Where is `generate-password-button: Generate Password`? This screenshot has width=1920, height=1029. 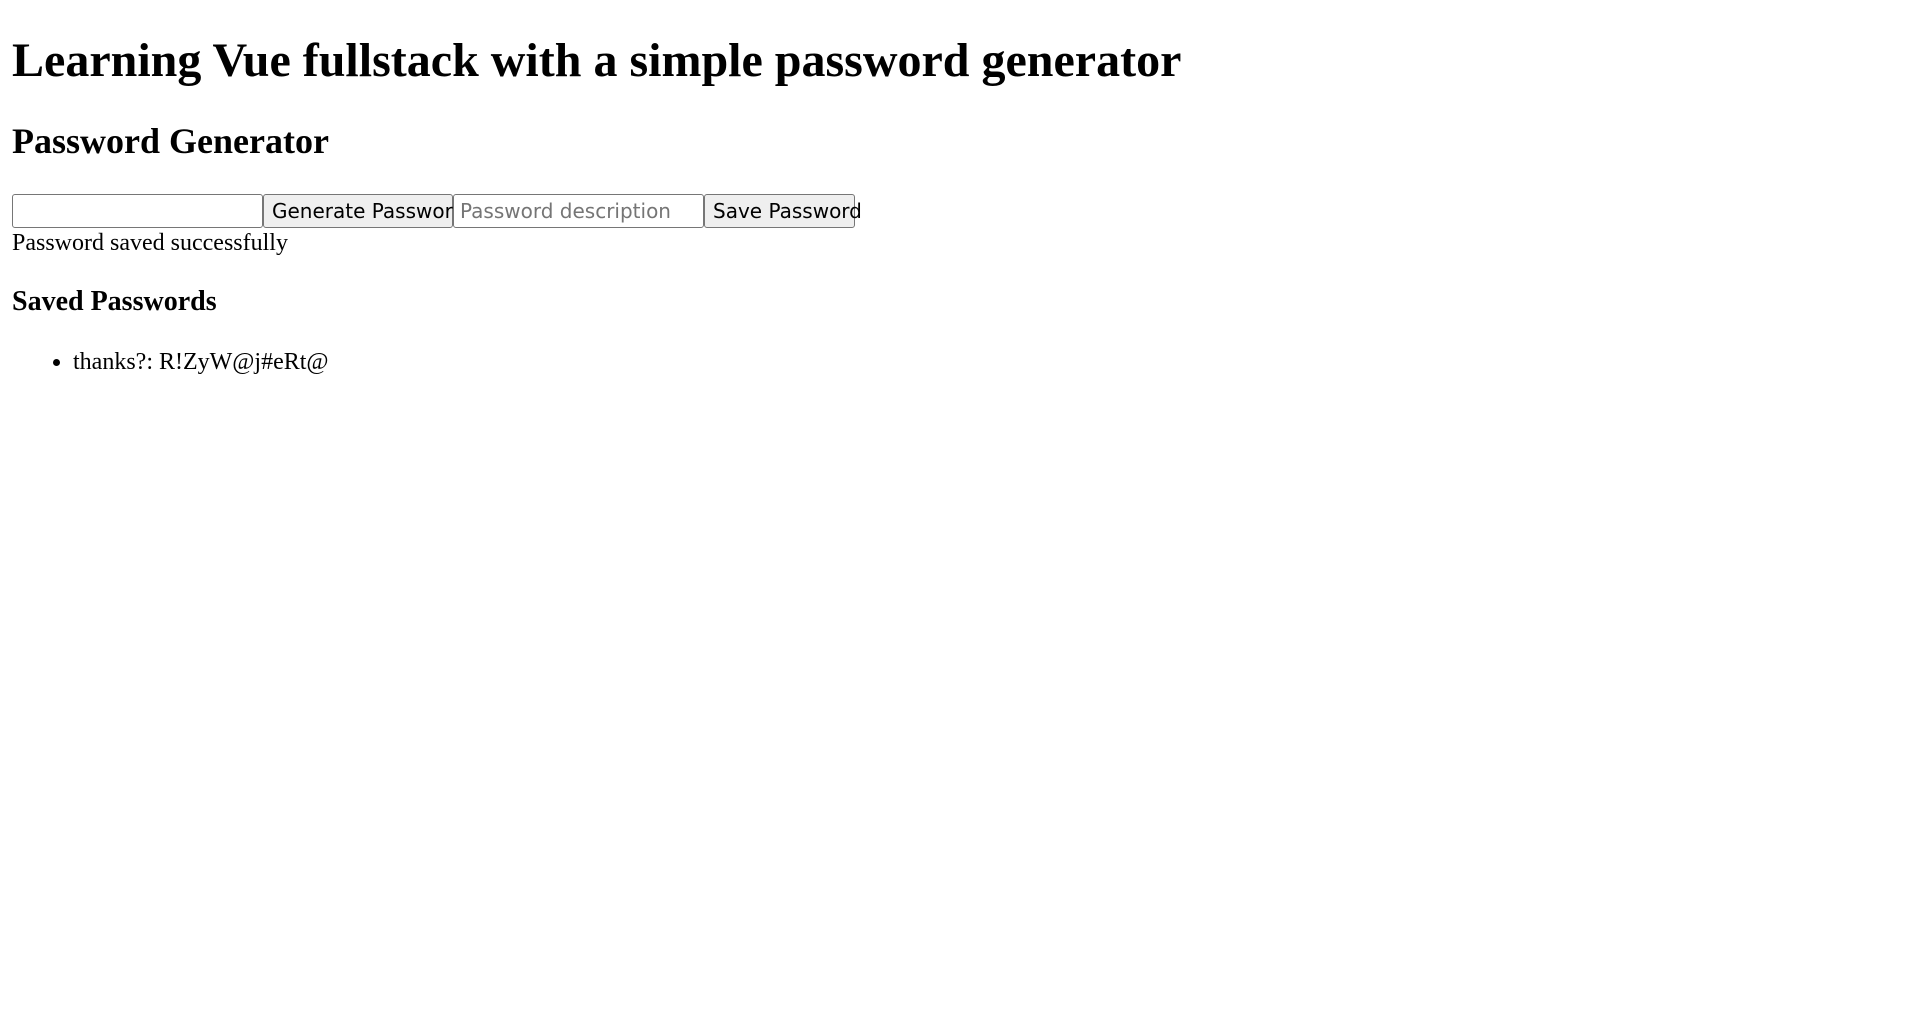 generate-password-button: Generate Password is located at coordinates (364, 211).